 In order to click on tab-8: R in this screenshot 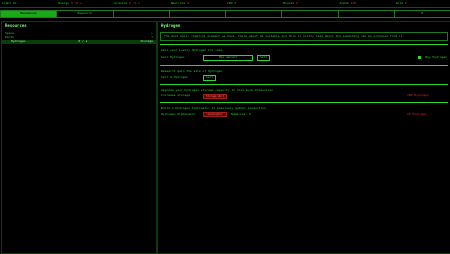, I will do `click(421, 14)`.